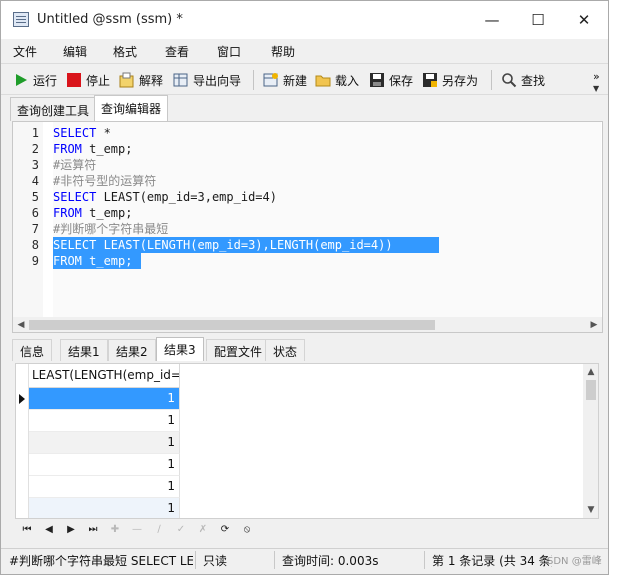  Describe the element at coordinates (35, 245) in the screenshot. I see `line-number: 8` at that location.